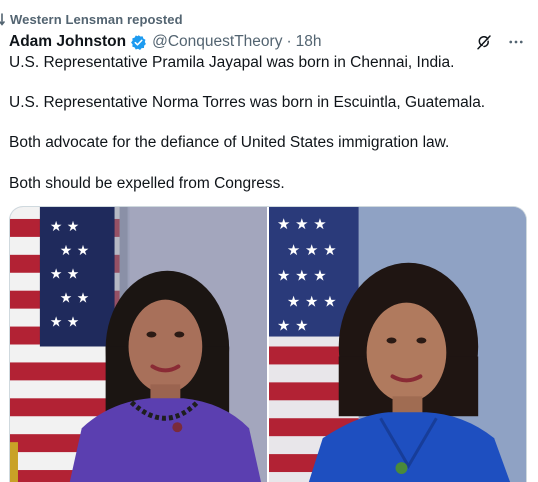 The image size is (538, 482). I want to click on author-handle: @ConquestTheory, so click(217, 42).